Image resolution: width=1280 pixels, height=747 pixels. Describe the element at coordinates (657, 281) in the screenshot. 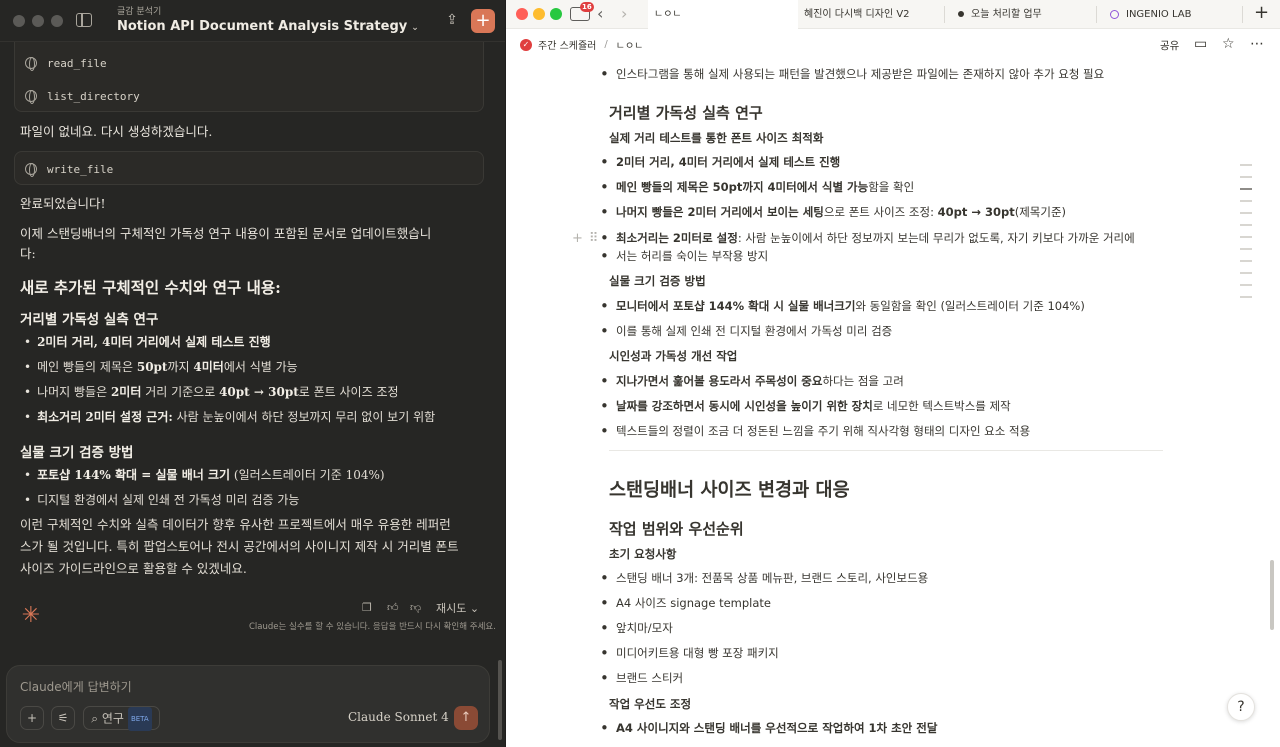

I see `subheading: 실물 크기 검증 방법` at that location.